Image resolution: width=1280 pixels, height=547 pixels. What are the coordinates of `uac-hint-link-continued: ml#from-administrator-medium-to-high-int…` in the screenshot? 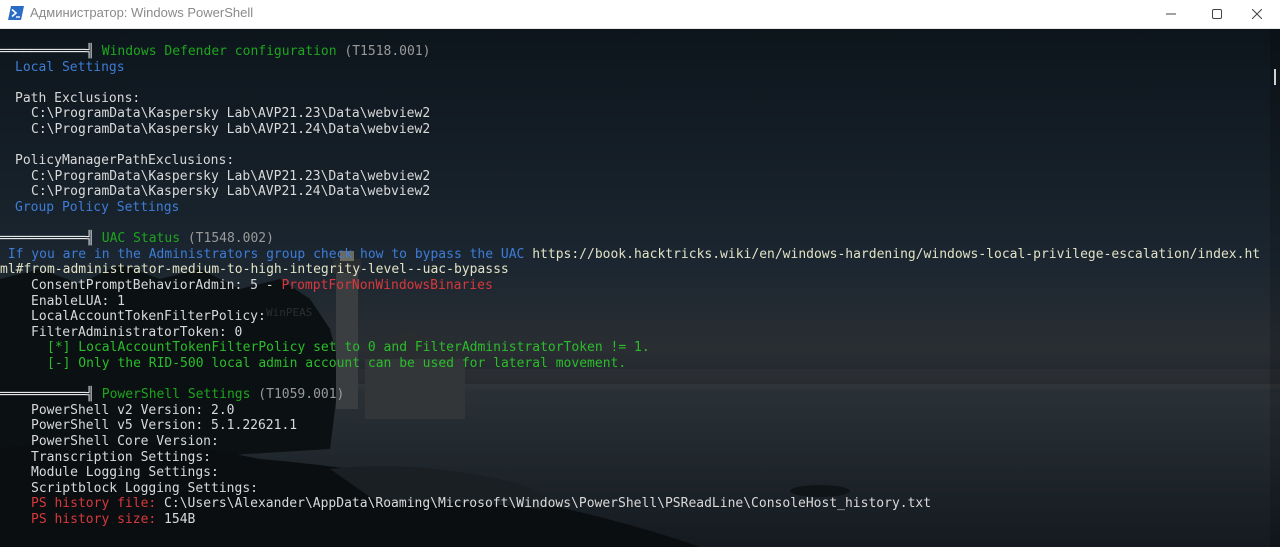 It's located at (254, 270).